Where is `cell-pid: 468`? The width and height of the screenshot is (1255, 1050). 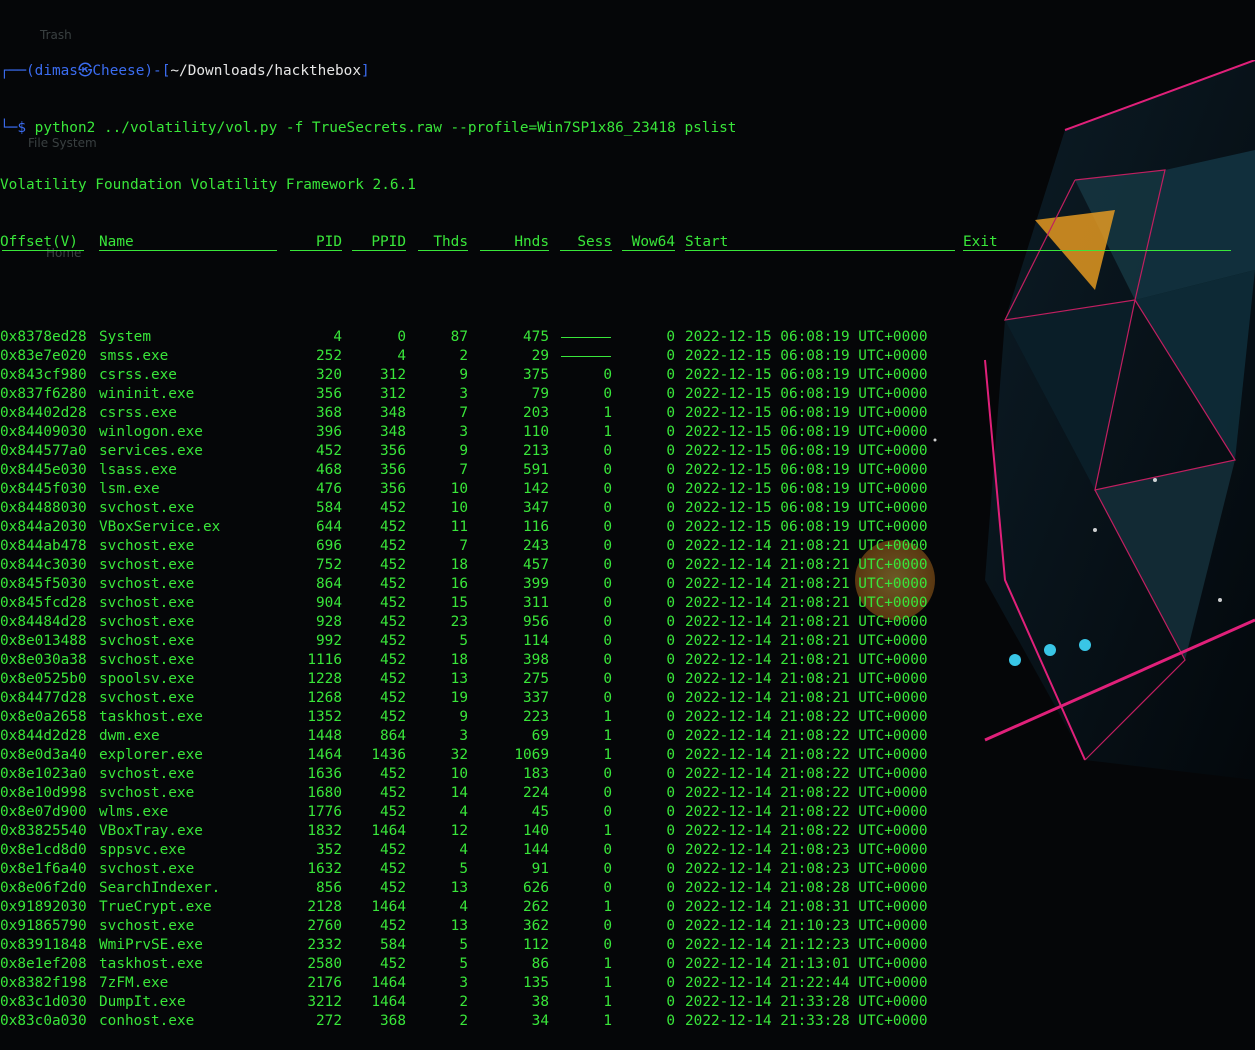 cell-pid: 468 is located at coordinates (329, 470).